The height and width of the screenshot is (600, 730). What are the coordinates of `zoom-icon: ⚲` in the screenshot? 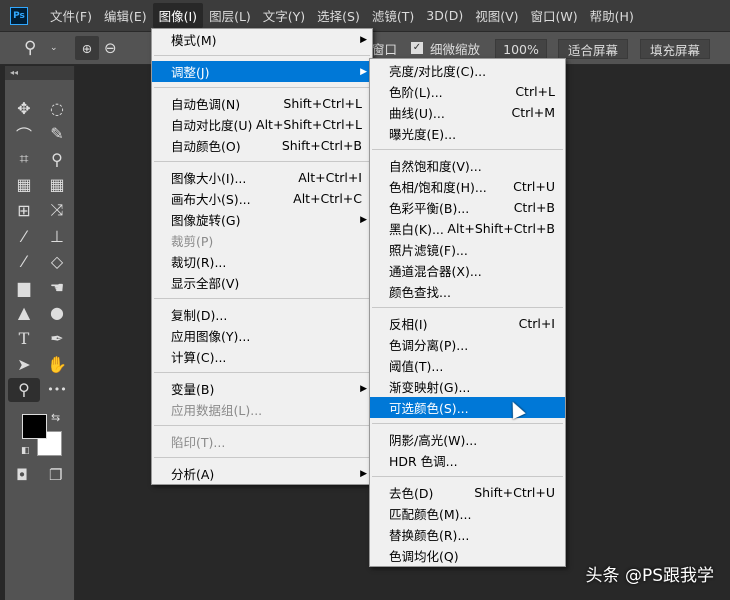 It's located at (30, 48).